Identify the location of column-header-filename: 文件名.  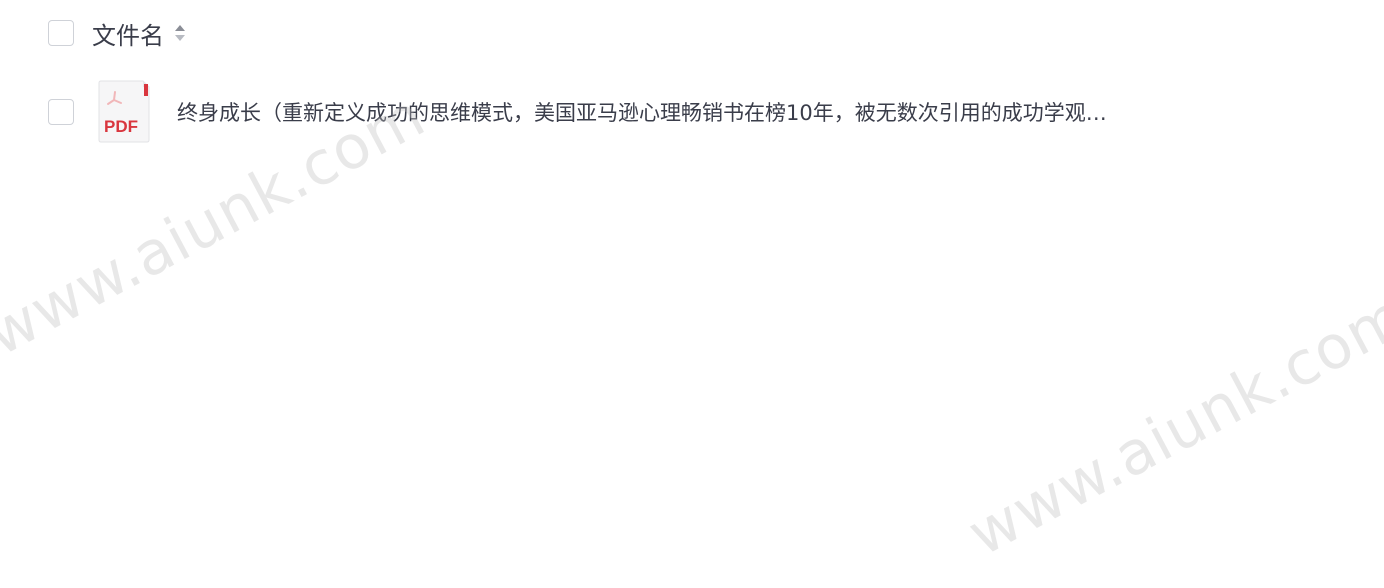
(128, 33).